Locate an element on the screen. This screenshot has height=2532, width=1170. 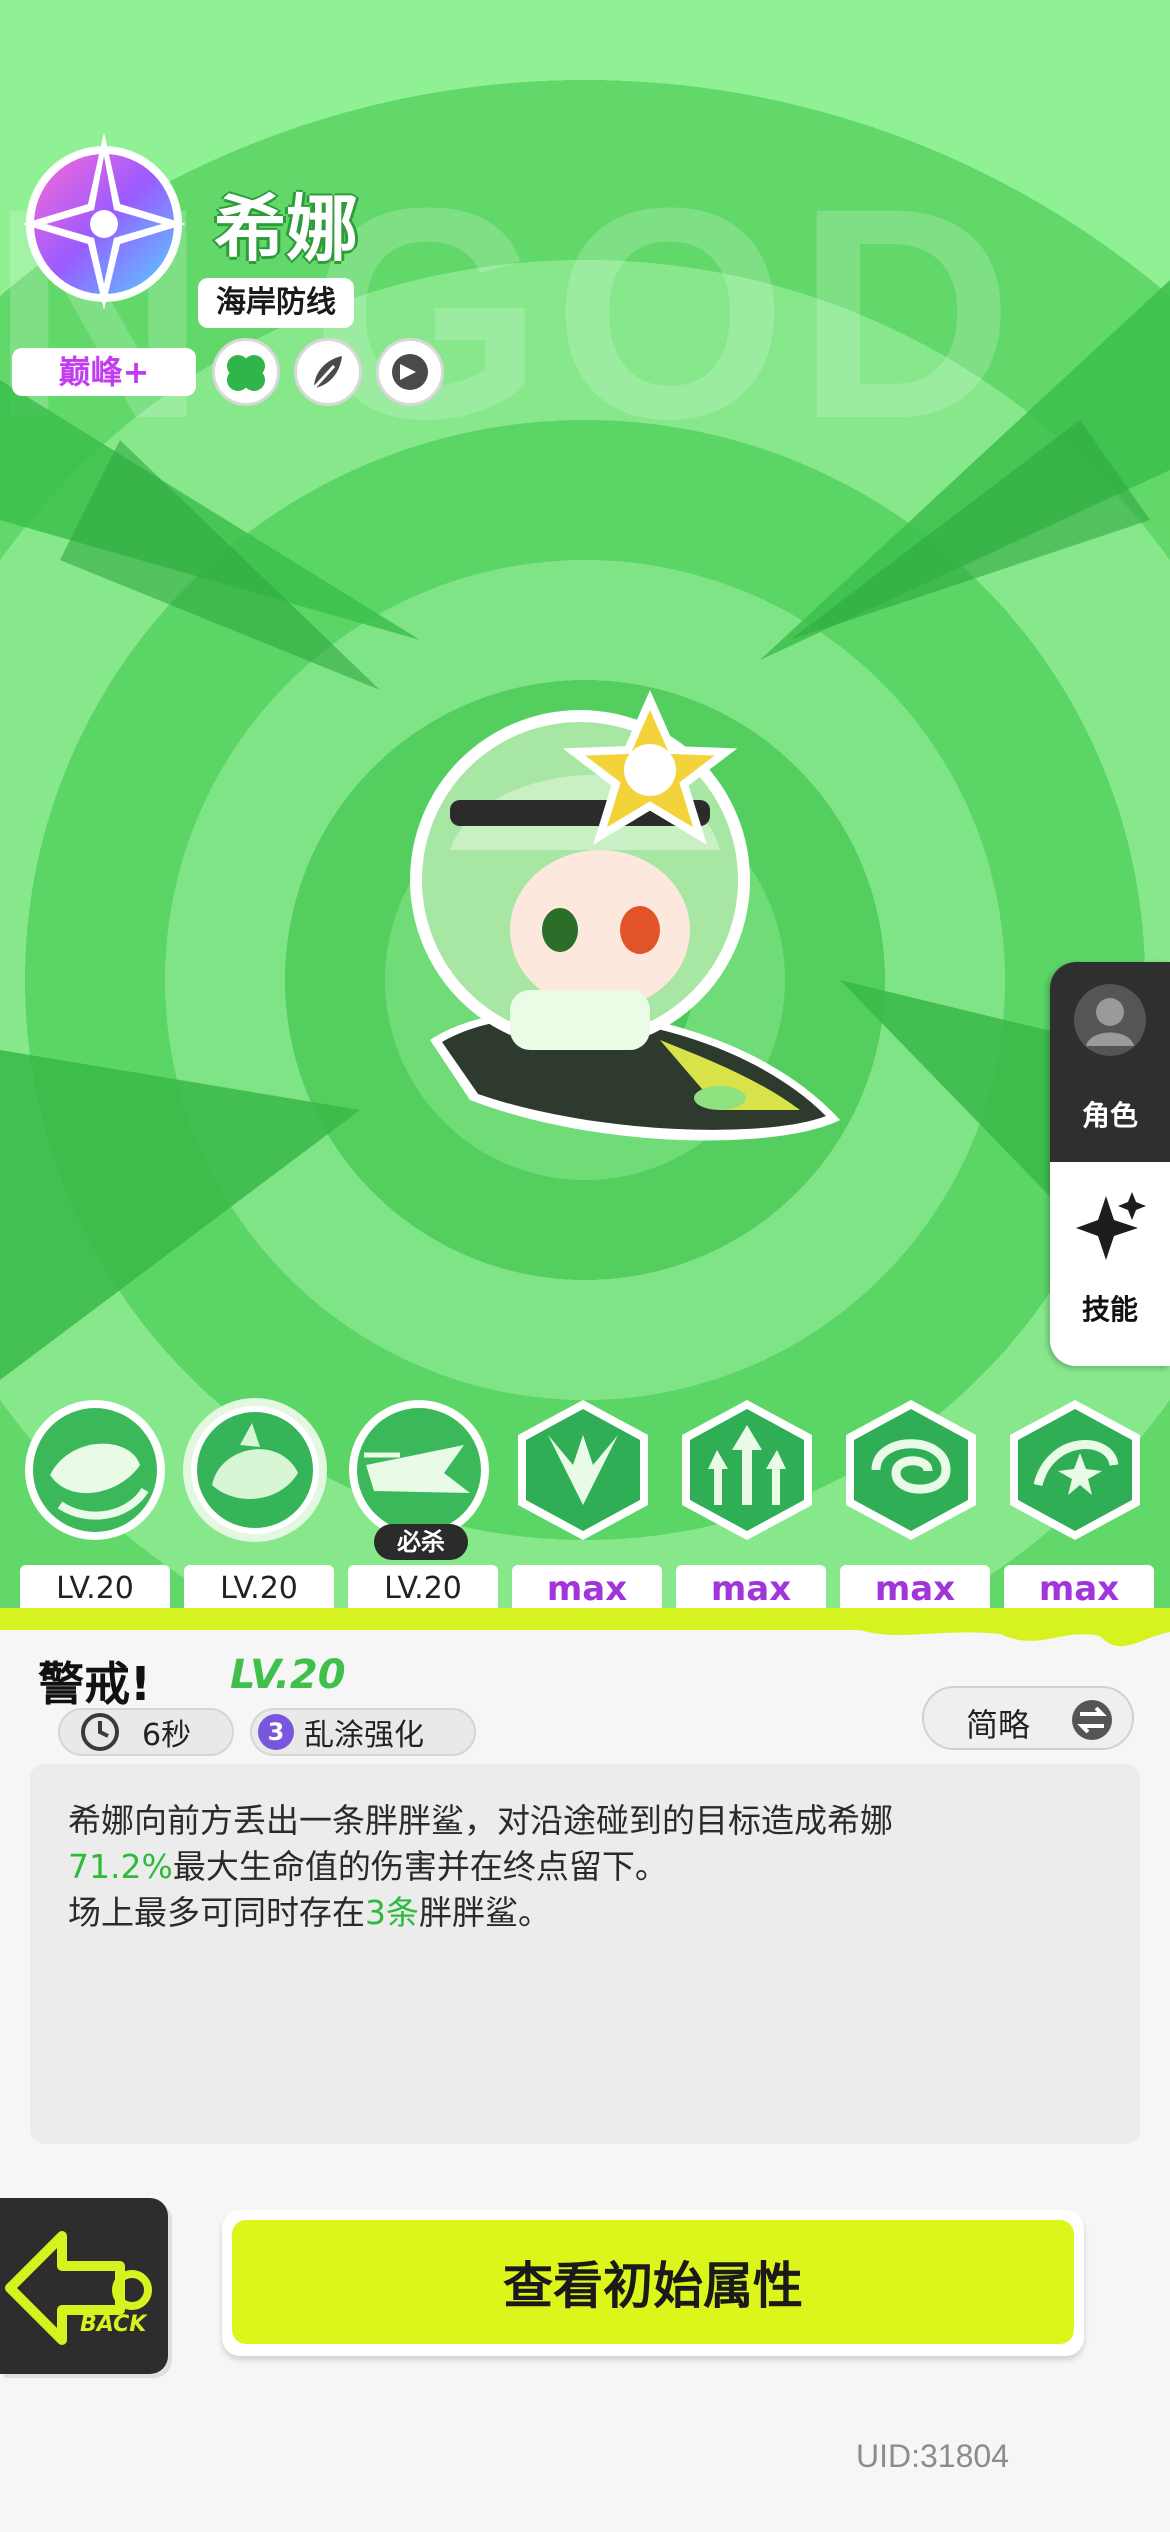
tab-skill: 技能 is located at coordinates (1110, 1264).